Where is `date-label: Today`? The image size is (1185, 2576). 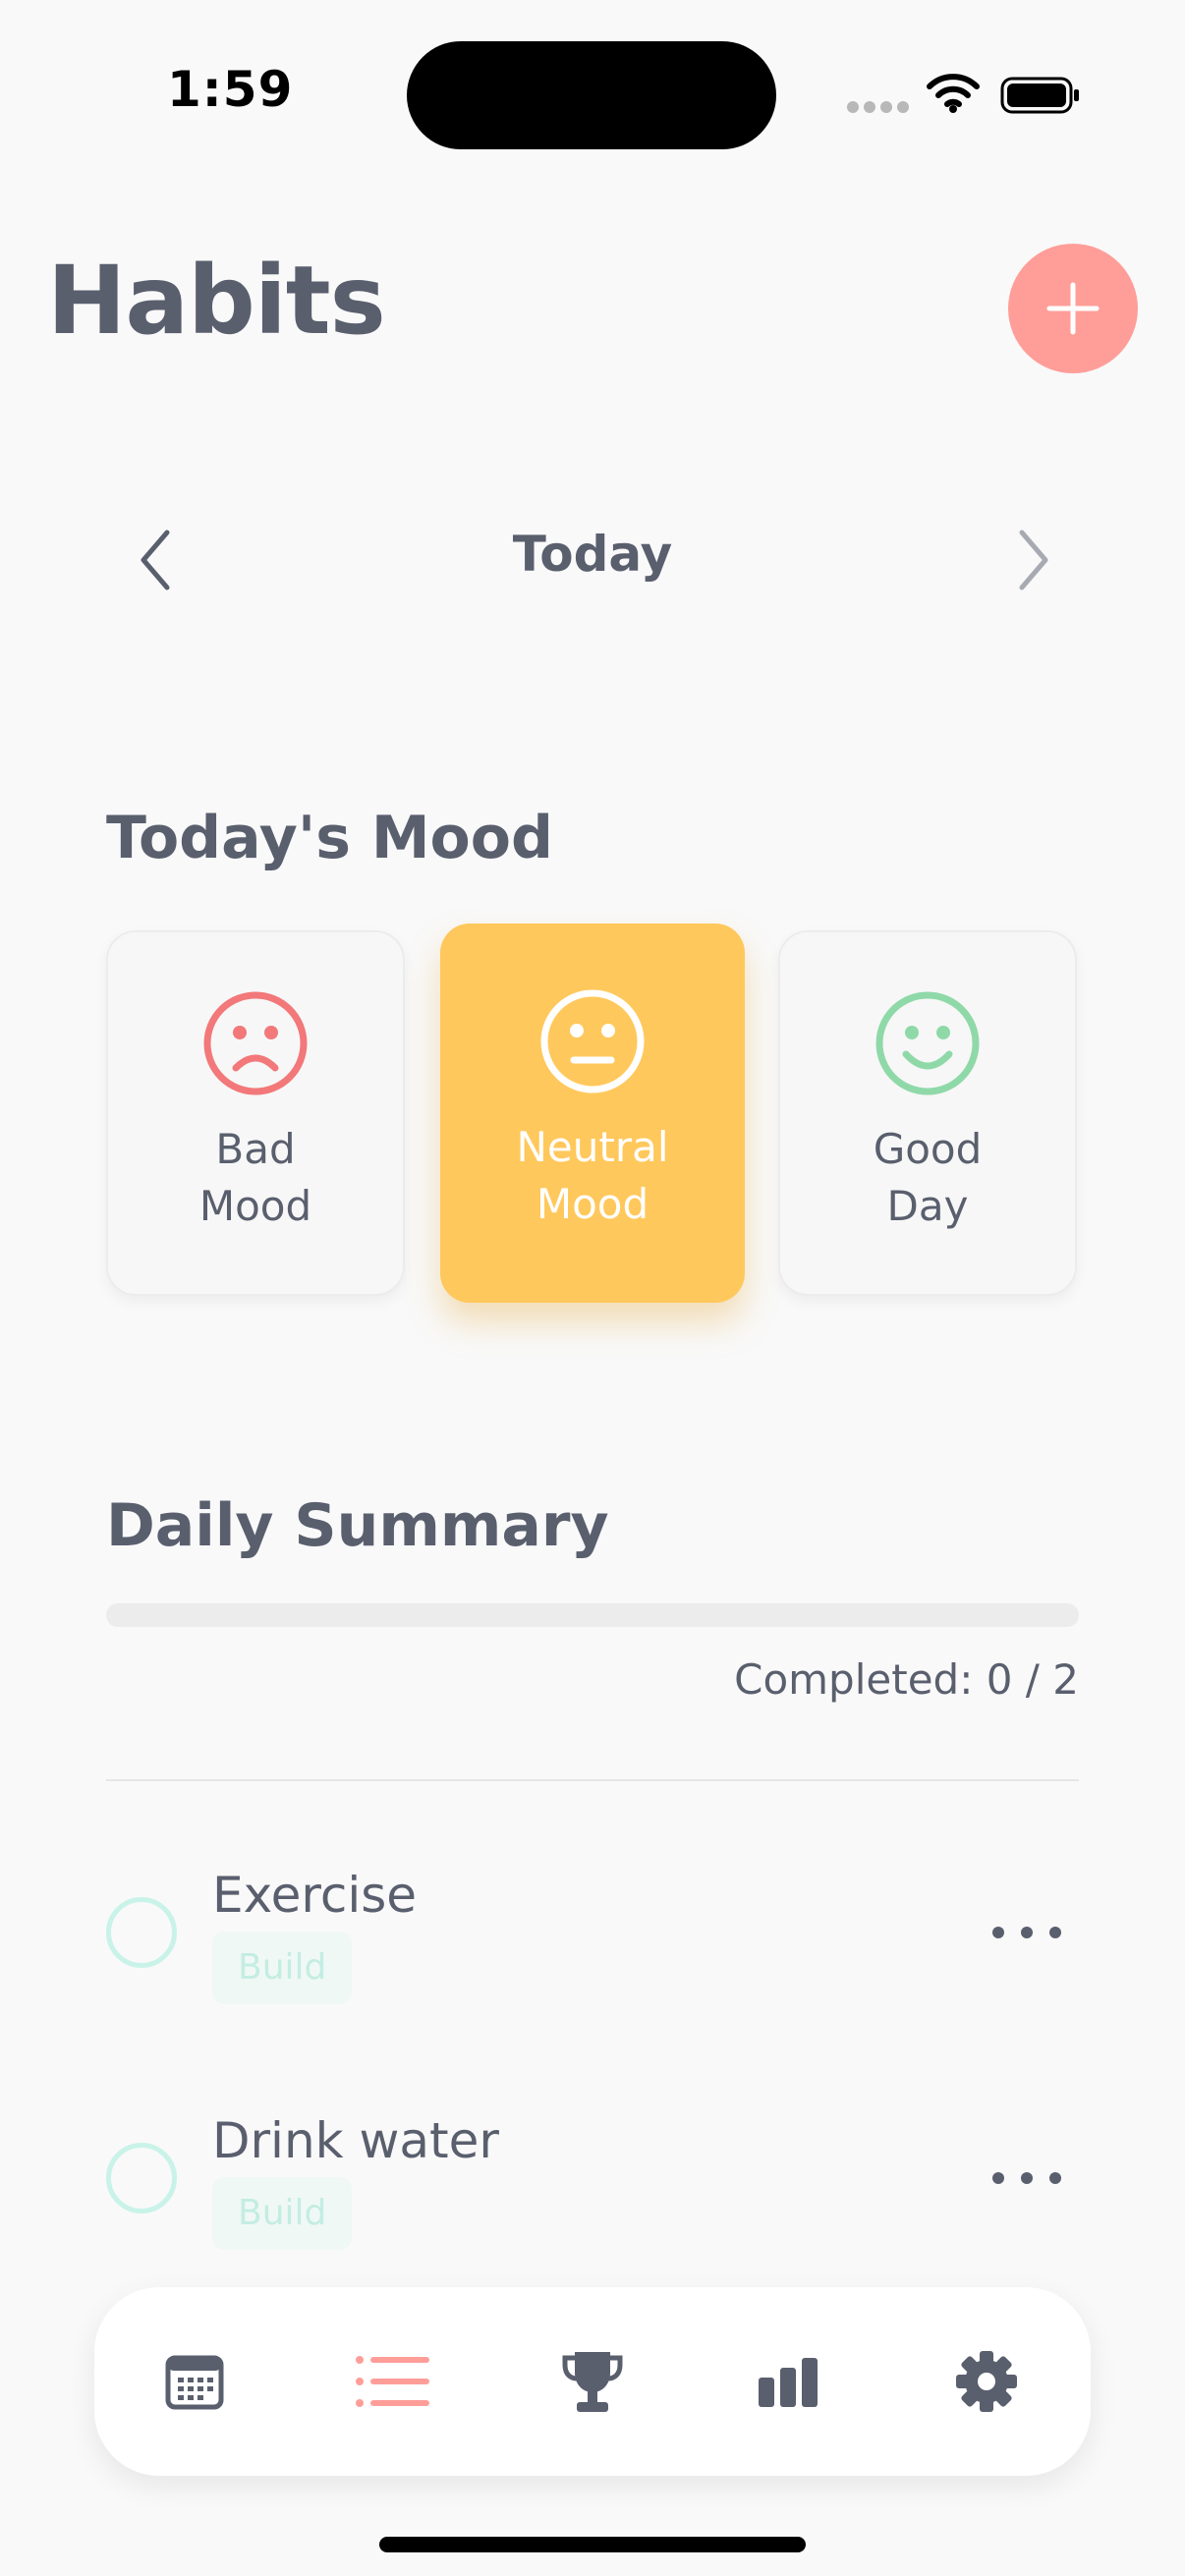
date-label: Today is located at coordinates (592, 554).